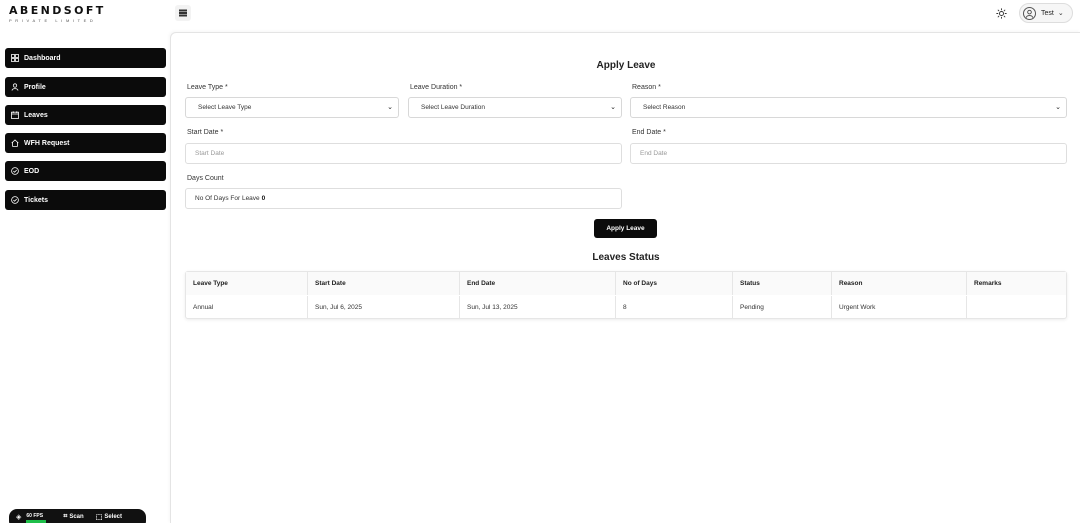  I want to click on column-header: End Date, so click(538, 283).